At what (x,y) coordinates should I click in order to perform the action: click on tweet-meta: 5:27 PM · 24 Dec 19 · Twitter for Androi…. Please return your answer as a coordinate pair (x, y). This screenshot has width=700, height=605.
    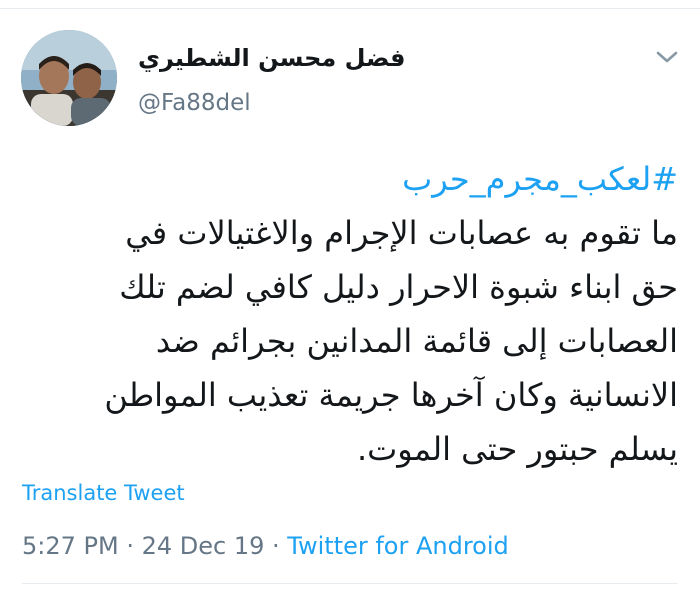
    Looking at the image, I should click on (265, 546).